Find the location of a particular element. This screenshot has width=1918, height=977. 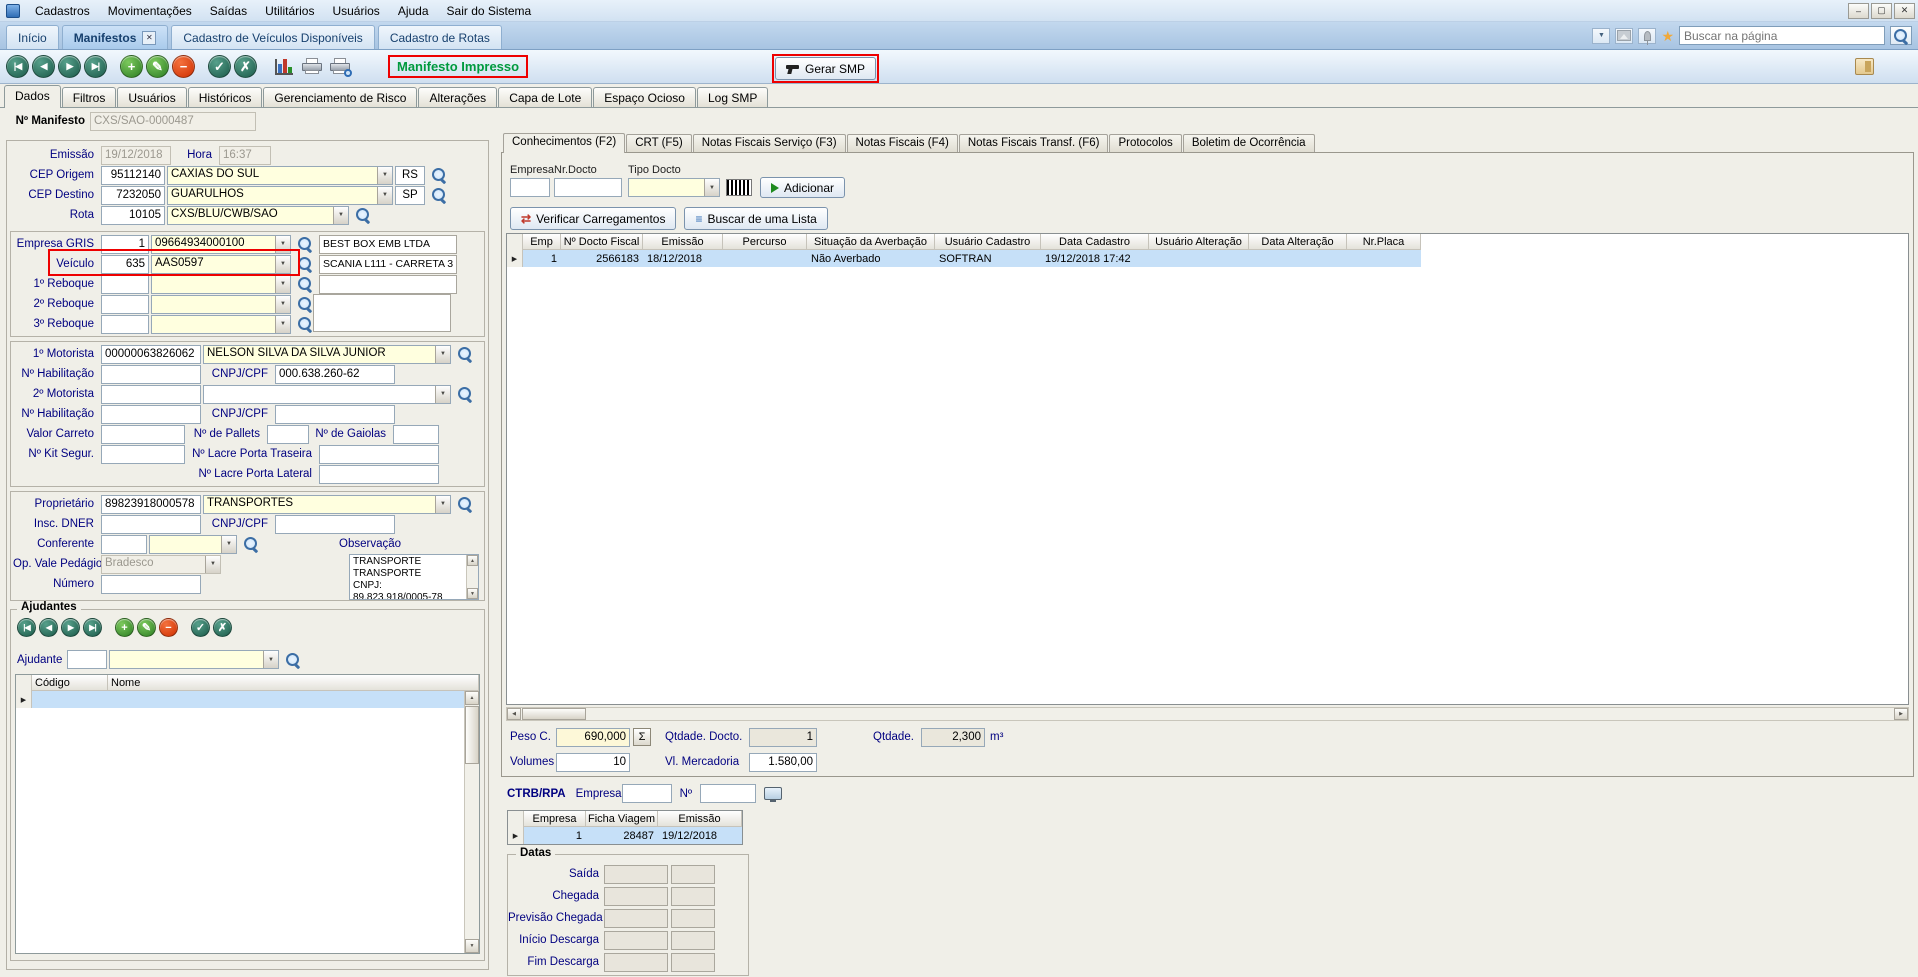

proprietario-combo: TRANSPORTES is located at coordinates (327, 504).